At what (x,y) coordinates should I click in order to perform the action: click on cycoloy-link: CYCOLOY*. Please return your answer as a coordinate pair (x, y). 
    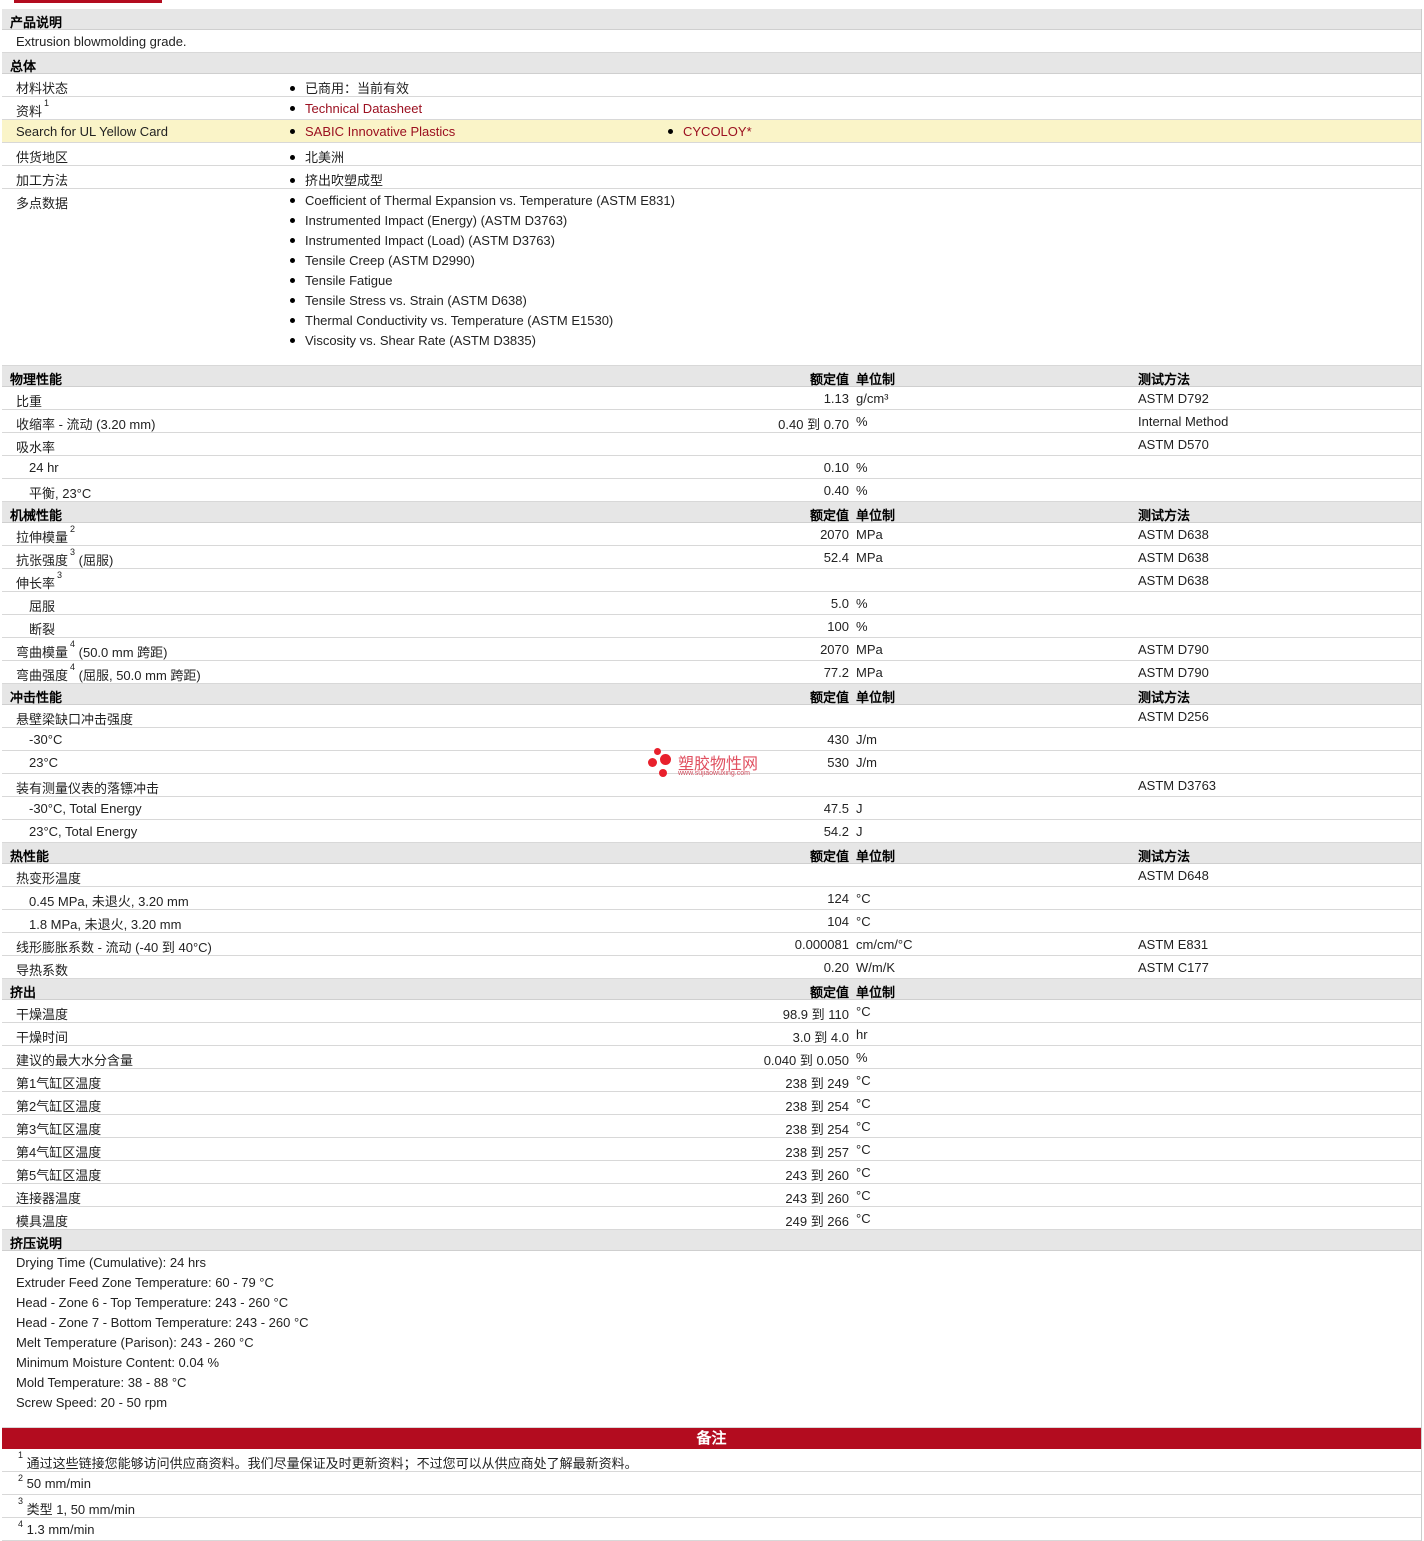
    Looking at the image, I should click on (717, 131).